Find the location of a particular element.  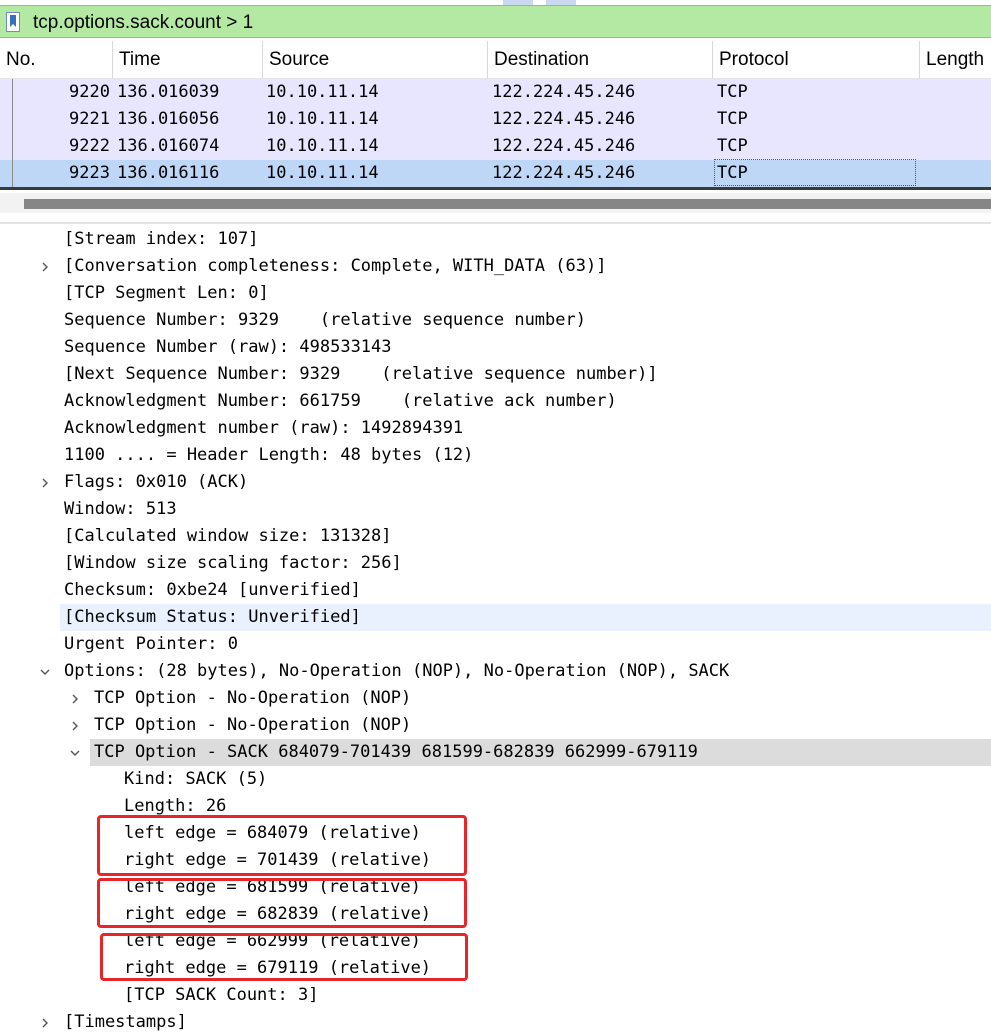

bookmark-icon is located at coordinates (13, 22).